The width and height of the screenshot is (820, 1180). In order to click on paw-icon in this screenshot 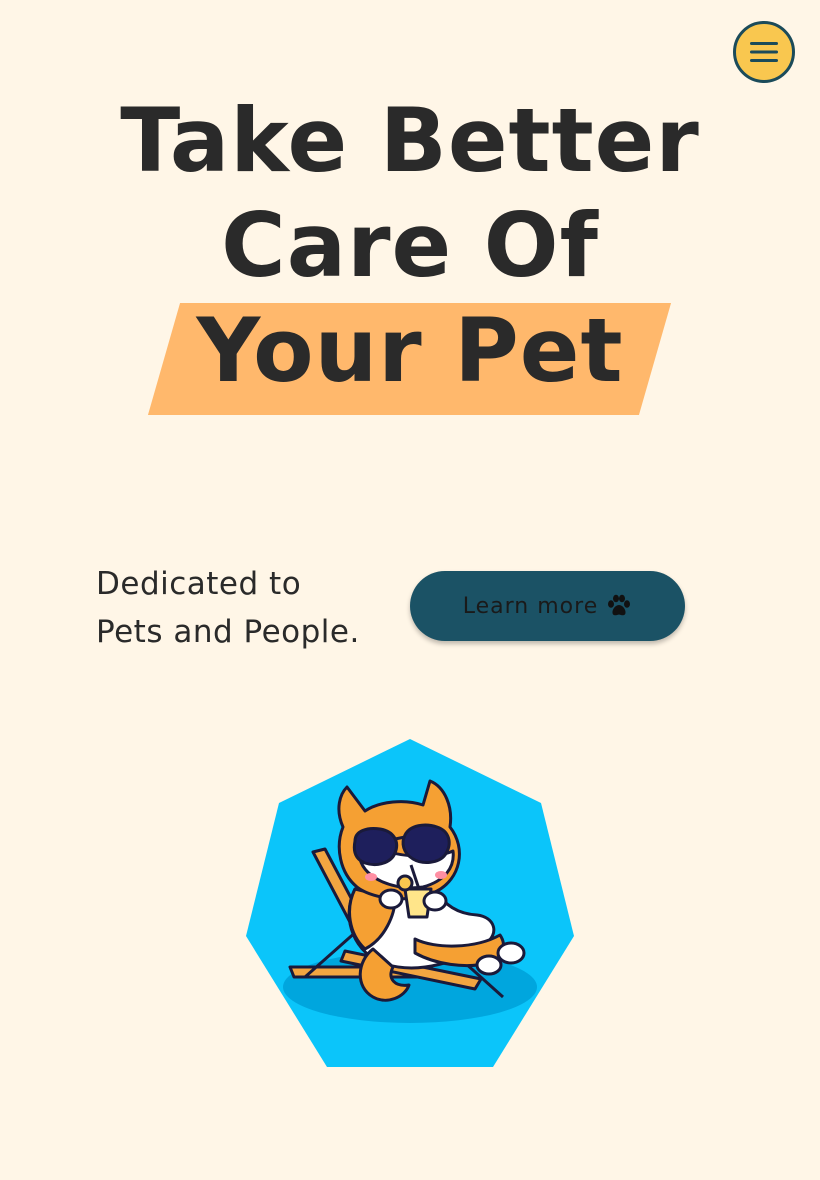, I will do `click(619, 605)`.